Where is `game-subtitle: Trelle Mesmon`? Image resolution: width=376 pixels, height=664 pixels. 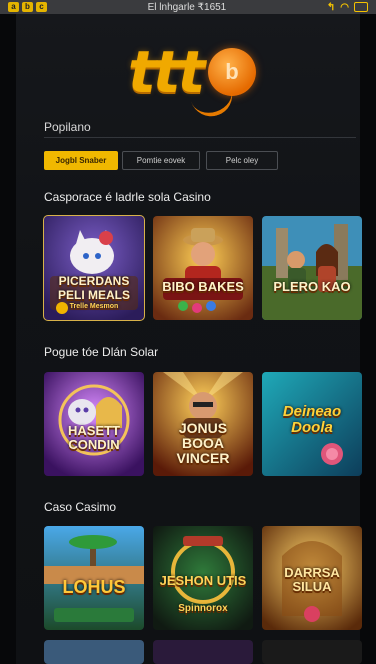
game-subtitle: Trelle Mesmon is located at coordinates (94, 306).